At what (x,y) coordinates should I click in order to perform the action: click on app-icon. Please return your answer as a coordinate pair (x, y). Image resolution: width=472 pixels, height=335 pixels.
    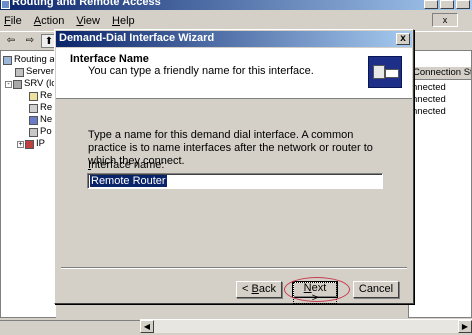
    Looking at the image, I should click on (5, 4).